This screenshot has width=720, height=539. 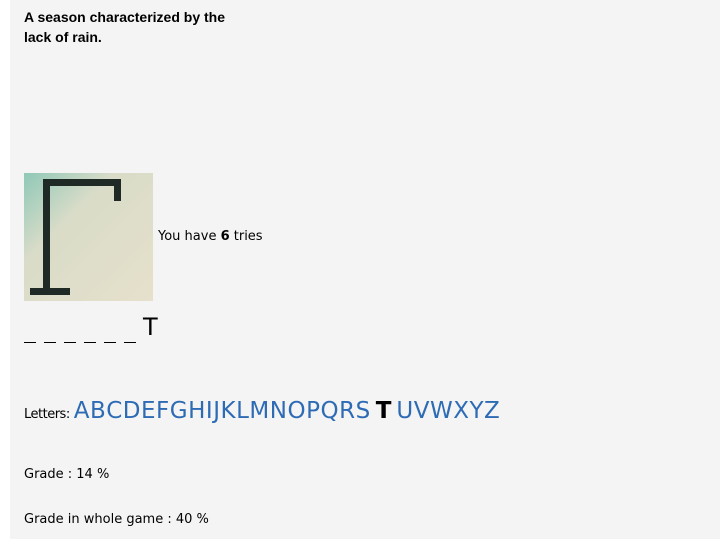 What do you see at coordinates (209, 411) in the screenshot?
I see `letter-i: I` at bounding box center [209, 411].